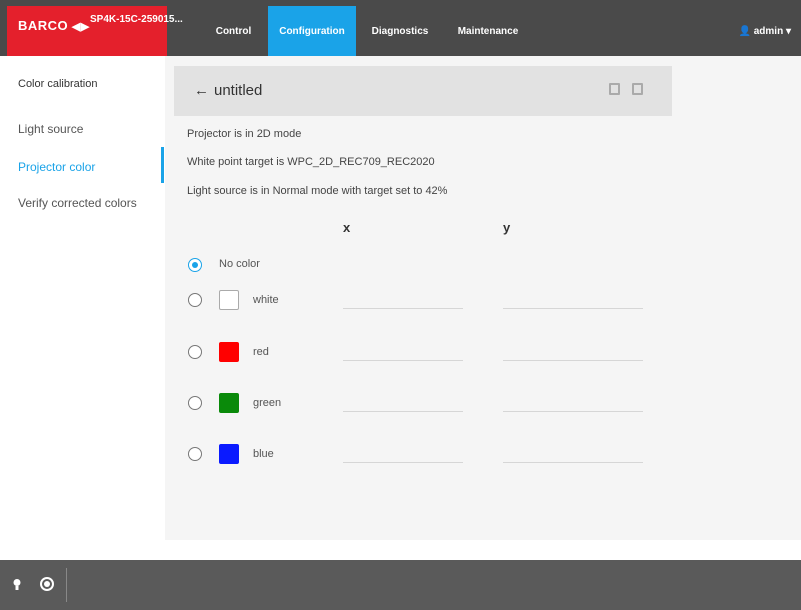  I want to click on blue-x-field, so click(403, 462).